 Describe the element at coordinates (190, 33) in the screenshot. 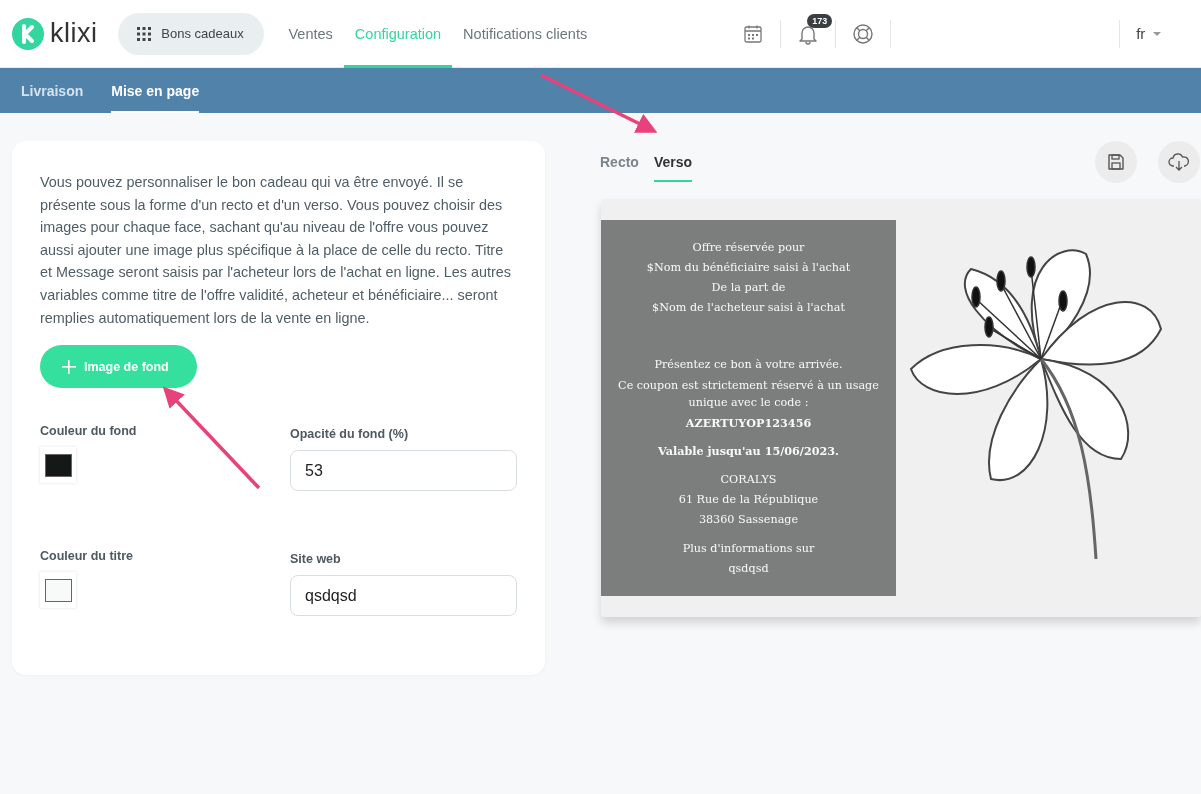

I see `app-switcher-button: Bons cadeaux` at that location.